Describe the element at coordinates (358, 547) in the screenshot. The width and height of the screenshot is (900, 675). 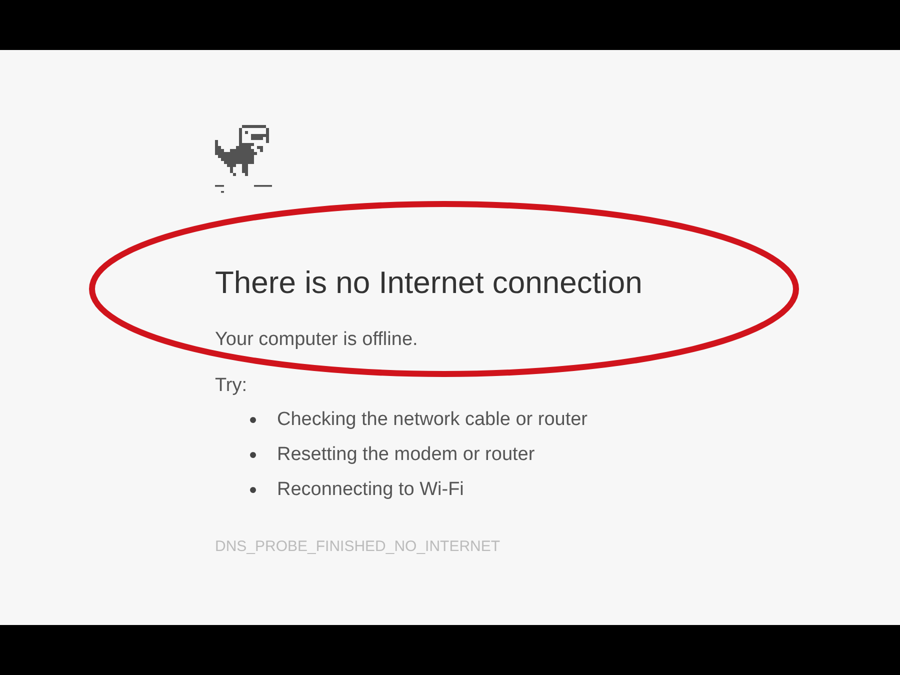
I see `error-code: DNS_PROBE_FINISHED_NO_INTERNET` at that location.